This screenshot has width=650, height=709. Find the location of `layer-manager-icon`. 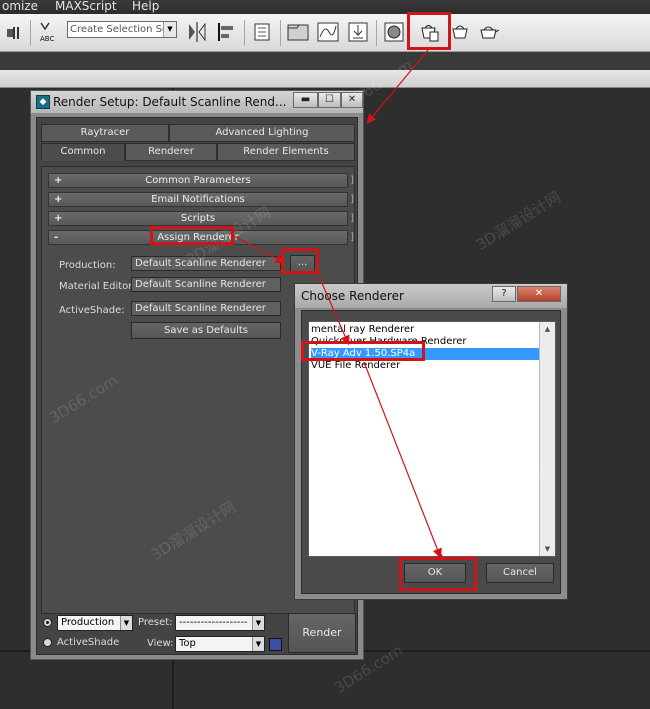

layer-manager-icon is located at coordinates (263, 32).